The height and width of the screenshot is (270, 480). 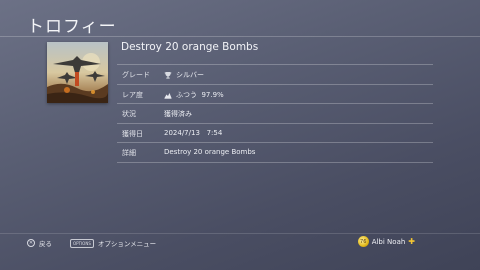 I want to click on options-button-icon: OPTIONS, so click(x=82, y=243).